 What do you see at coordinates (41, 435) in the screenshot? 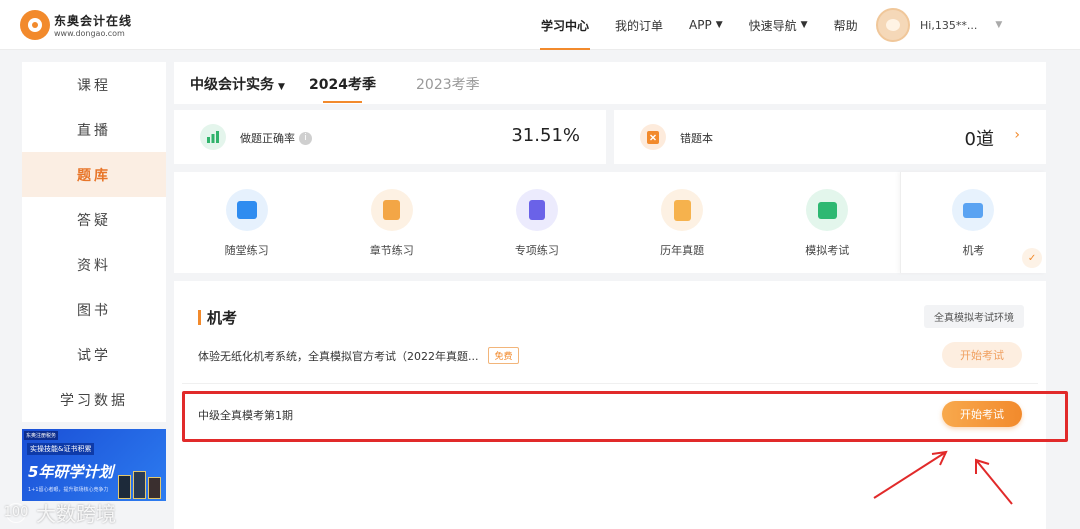
I see `banner-tag: 东奥注册税务` at bounding box center [41, 435].